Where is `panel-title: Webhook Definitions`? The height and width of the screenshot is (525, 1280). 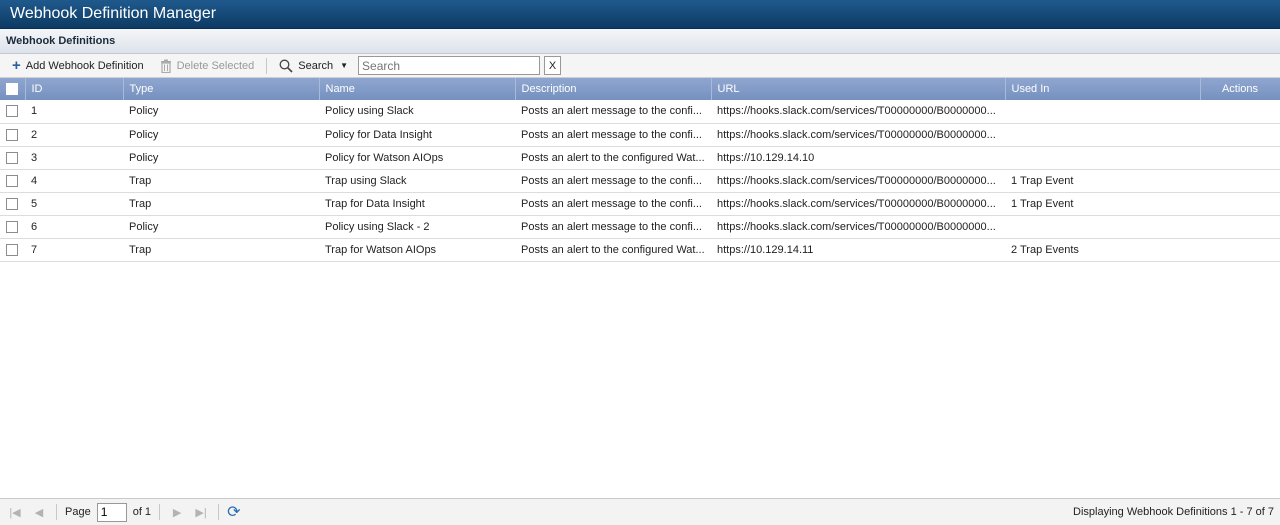
panel-title: Webhook Definitions is located at coordinates (640, 41).